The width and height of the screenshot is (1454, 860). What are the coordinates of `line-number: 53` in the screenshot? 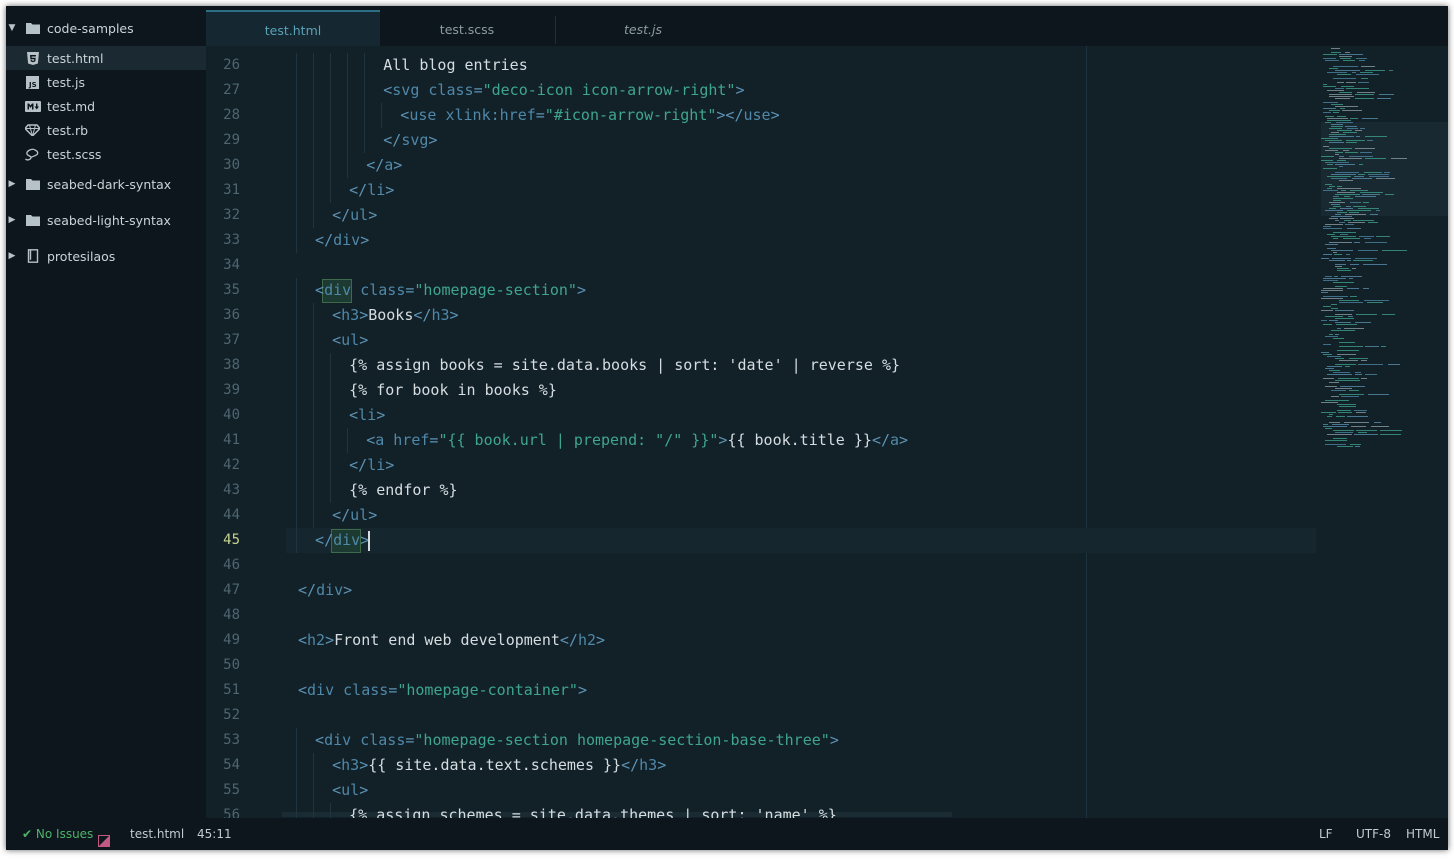 It's located at (223, 740).